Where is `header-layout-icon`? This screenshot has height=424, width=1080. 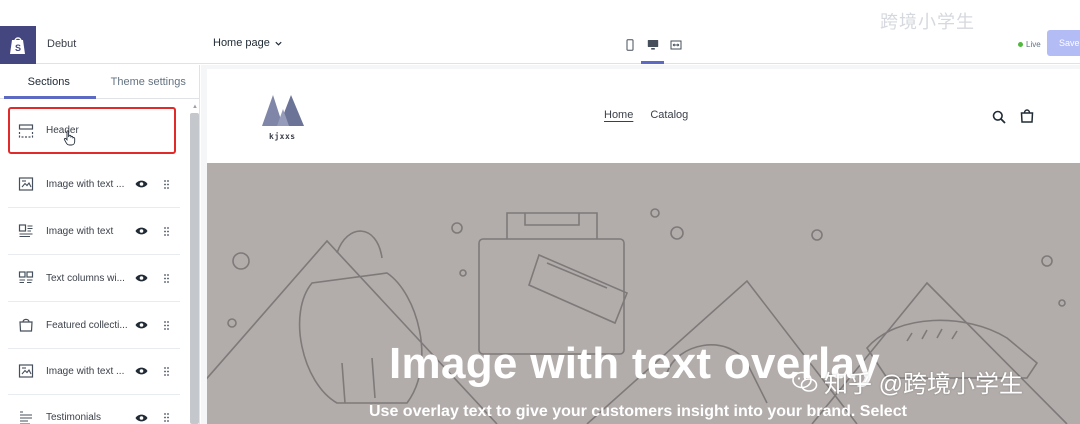 header-layout-icon is located at coordinates (26, 131).